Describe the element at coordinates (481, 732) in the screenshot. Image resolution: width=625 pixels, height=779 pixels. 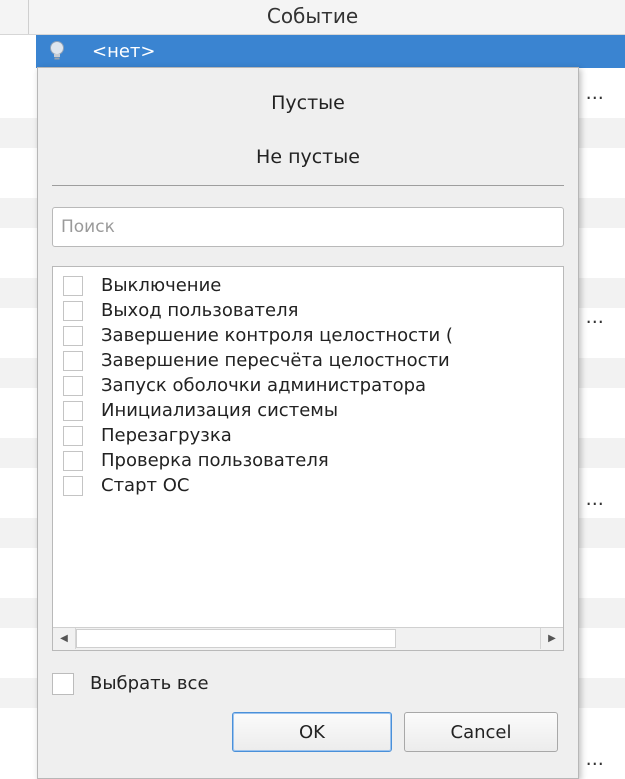
I see `cancel-button: Cancel` at that location.